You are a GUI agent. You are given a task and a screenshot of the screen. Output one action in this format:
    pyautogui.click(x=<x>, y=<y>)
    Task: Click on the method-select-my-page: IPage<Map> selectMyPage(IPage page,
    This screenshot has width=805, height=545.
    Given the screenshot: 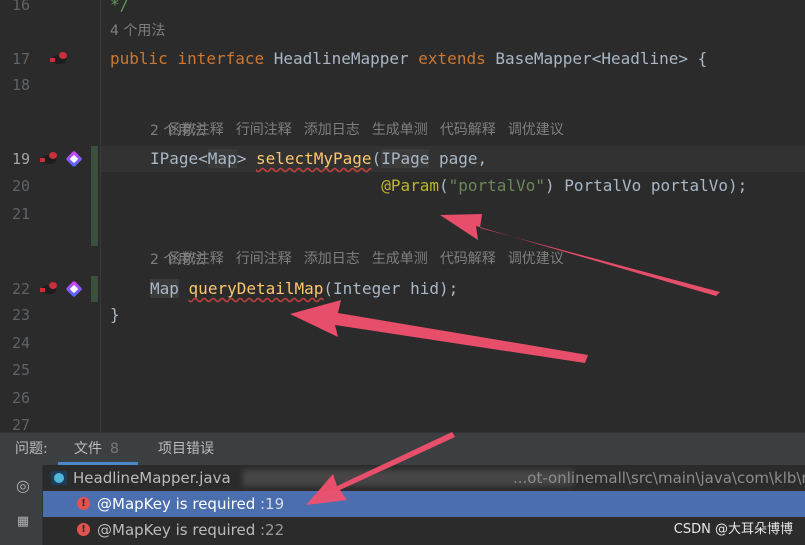 What is the action you would take?
    pyautogui.click(x=318, y=159)
    